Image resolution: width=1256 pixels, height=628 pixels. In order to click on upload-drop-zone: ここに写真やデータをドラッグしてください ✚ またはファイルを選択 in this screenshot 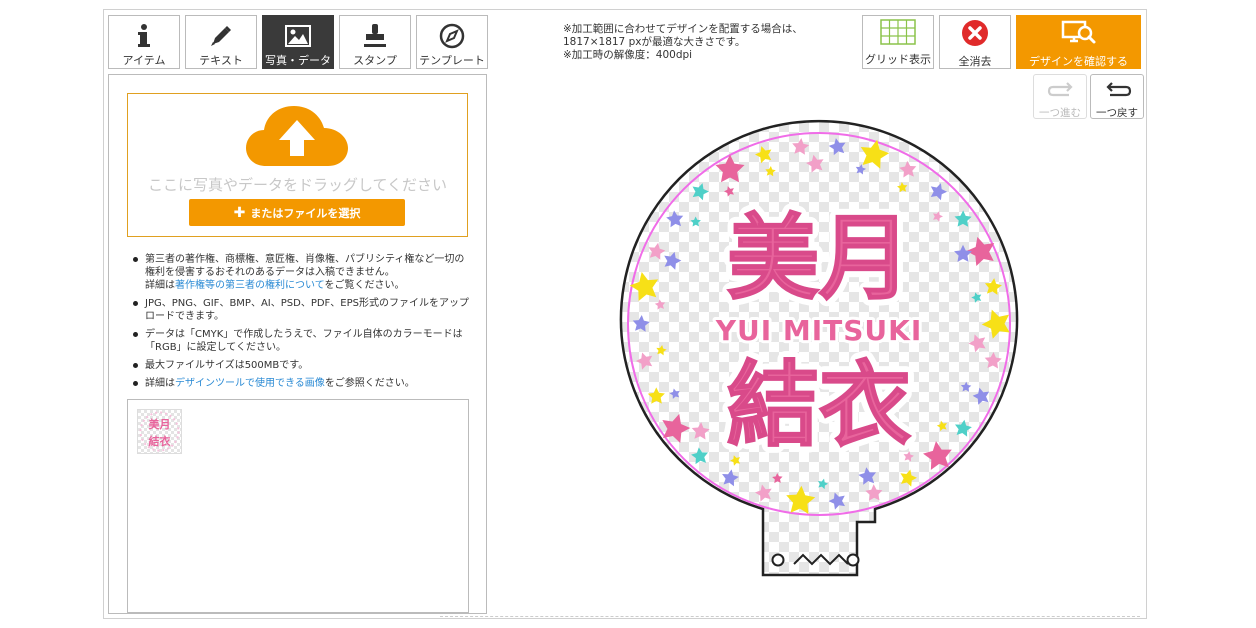, I will do `click(297, 165)`.